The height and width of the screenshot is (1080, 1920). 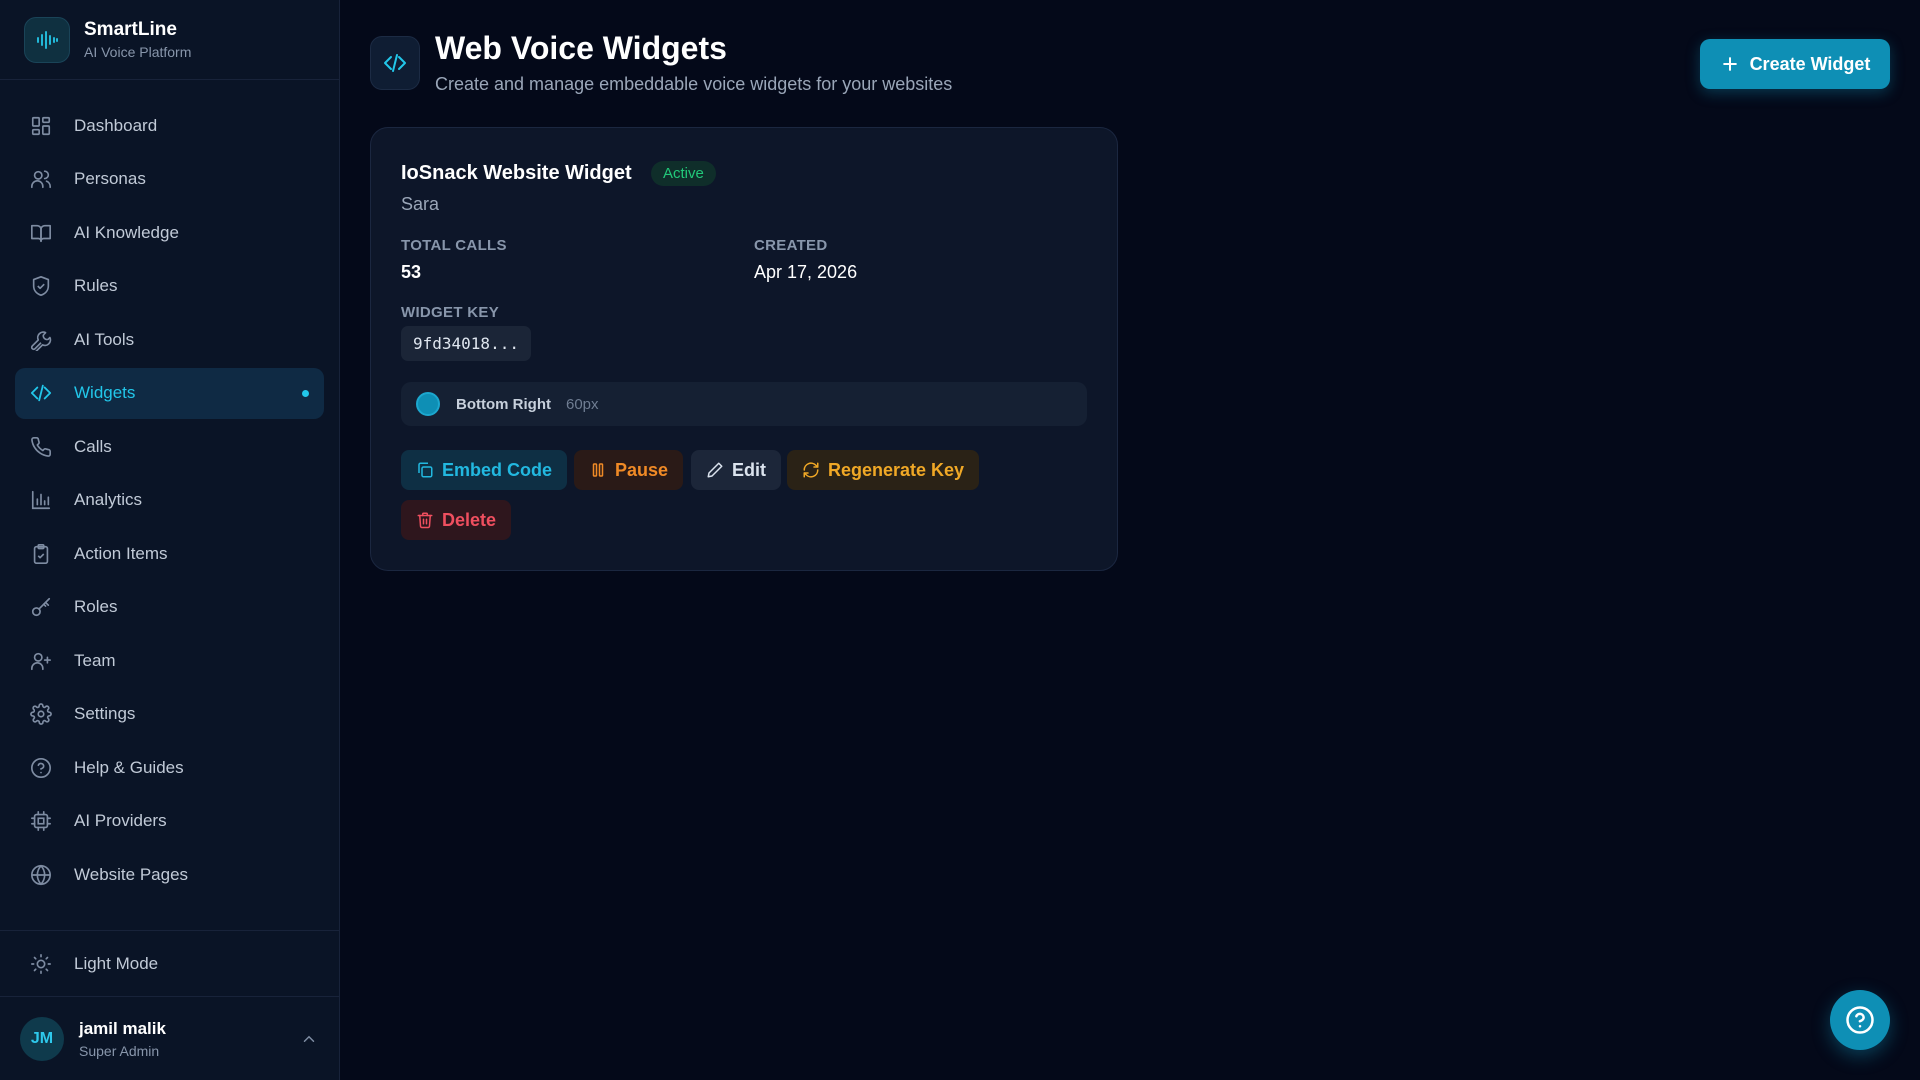 I want to click on user-name: jamil malik, so click(x=122, y=1028).